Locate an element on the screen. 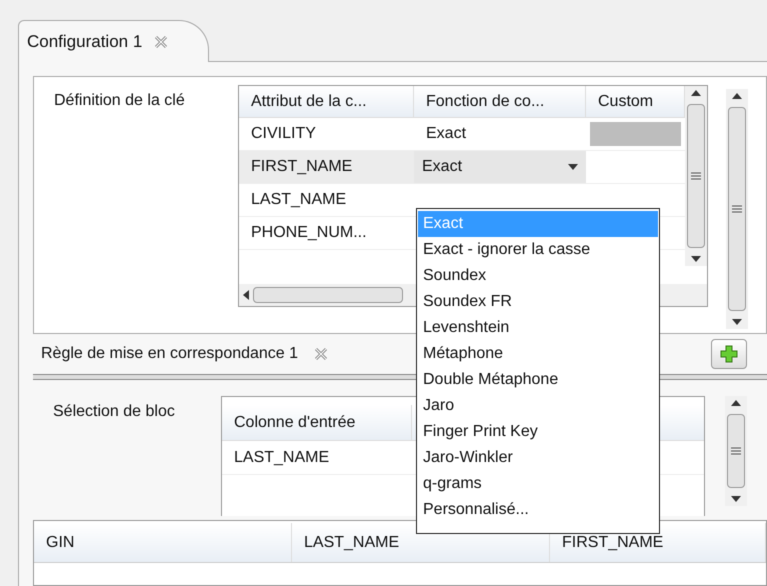 Image resolution: width=767 pixels, height=586 pixels. section-label: Définition de la clé is located at coordinates (119, 100).